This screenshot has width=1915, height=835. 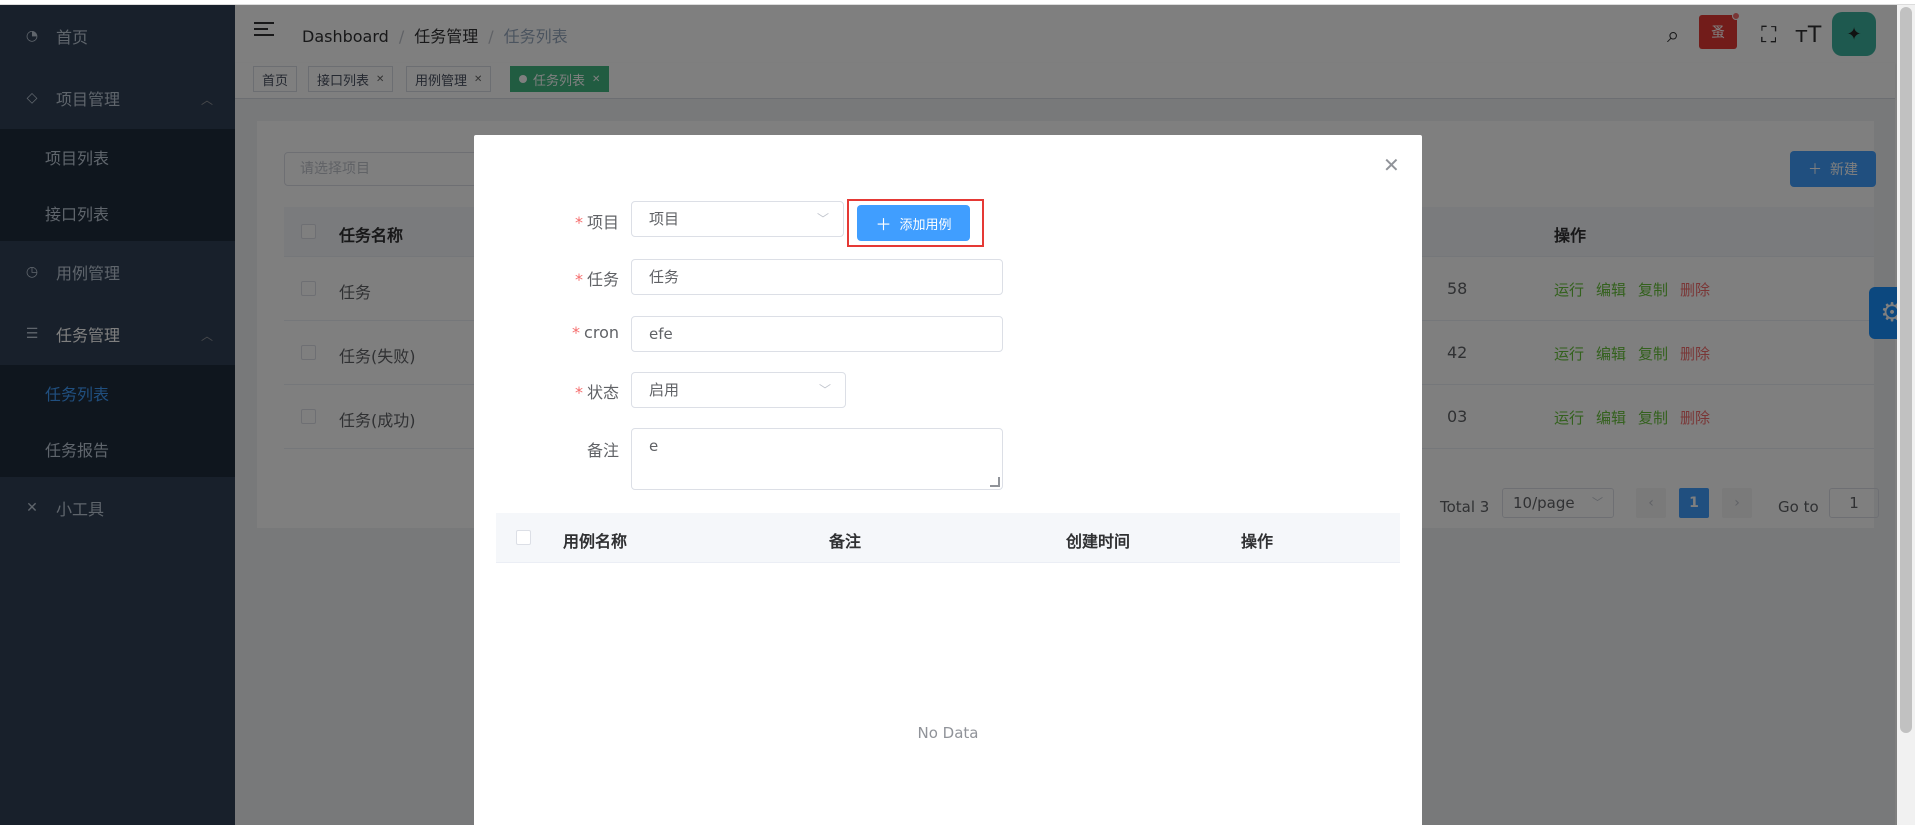 What do you see at coordinates (595, 332) in the screenshot?
I see `cron-label: * cron` at bounding box center [595, 332].